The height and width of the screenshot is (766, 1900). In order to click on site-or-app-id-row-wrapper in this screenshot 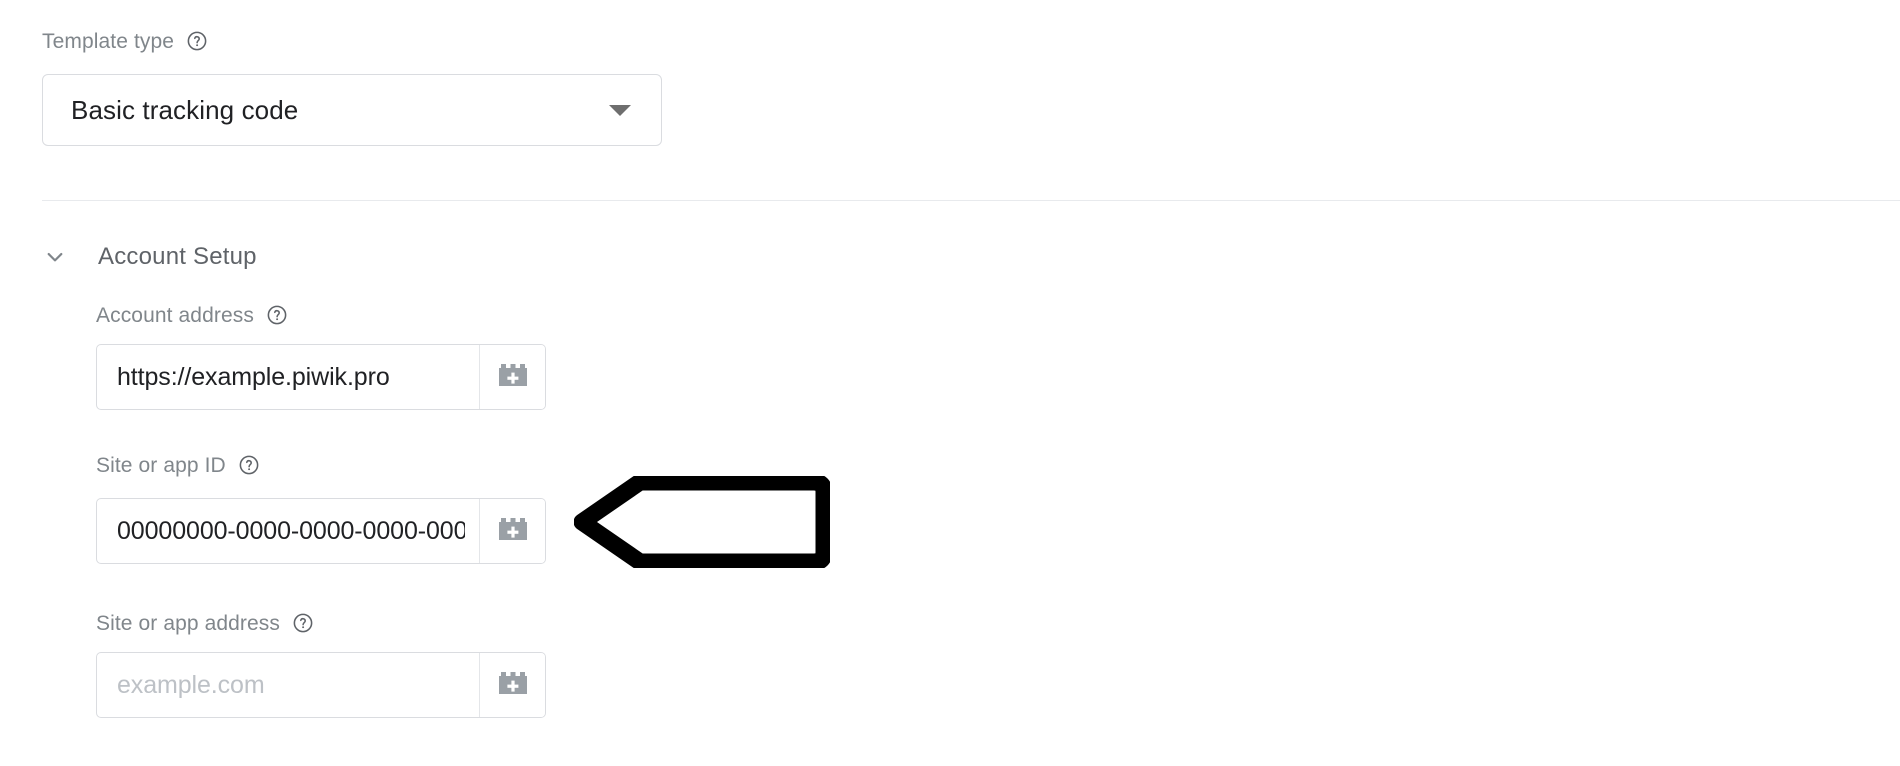, I will do `click(769, 522)`.